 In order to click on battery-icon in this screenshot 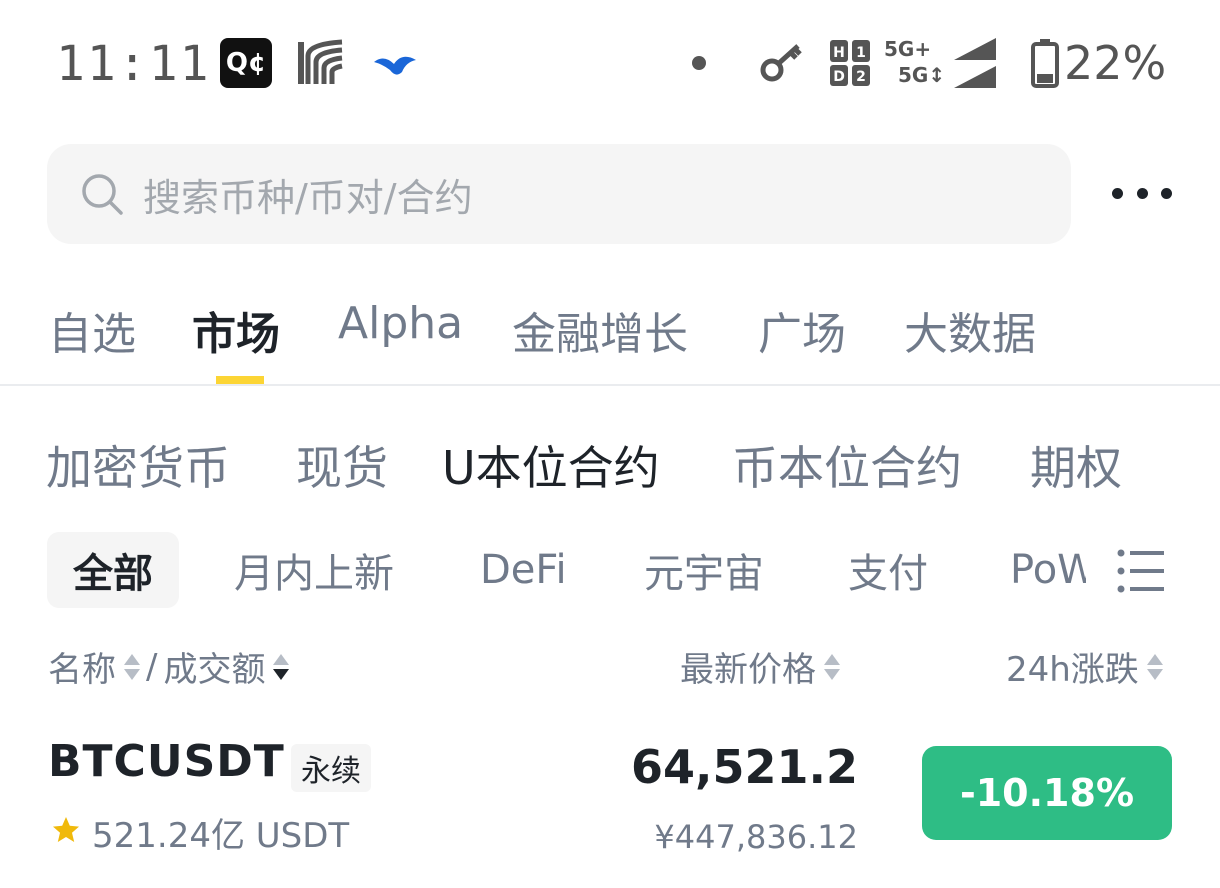, I will do `click(1045, 63)`.